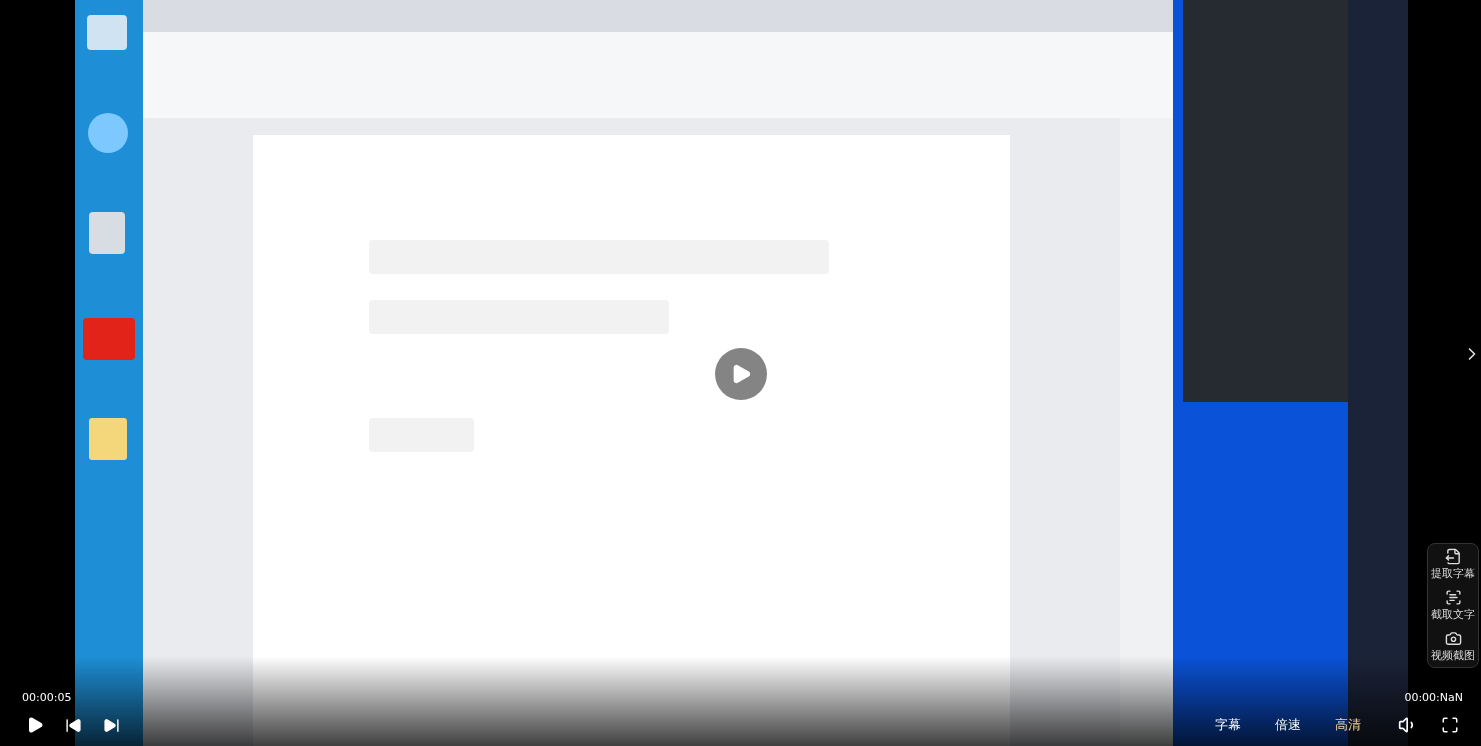 Image resolution: width=1481 pixels, height=746 pixels. I want to click on skip-forward-icon, so click(111, 725).